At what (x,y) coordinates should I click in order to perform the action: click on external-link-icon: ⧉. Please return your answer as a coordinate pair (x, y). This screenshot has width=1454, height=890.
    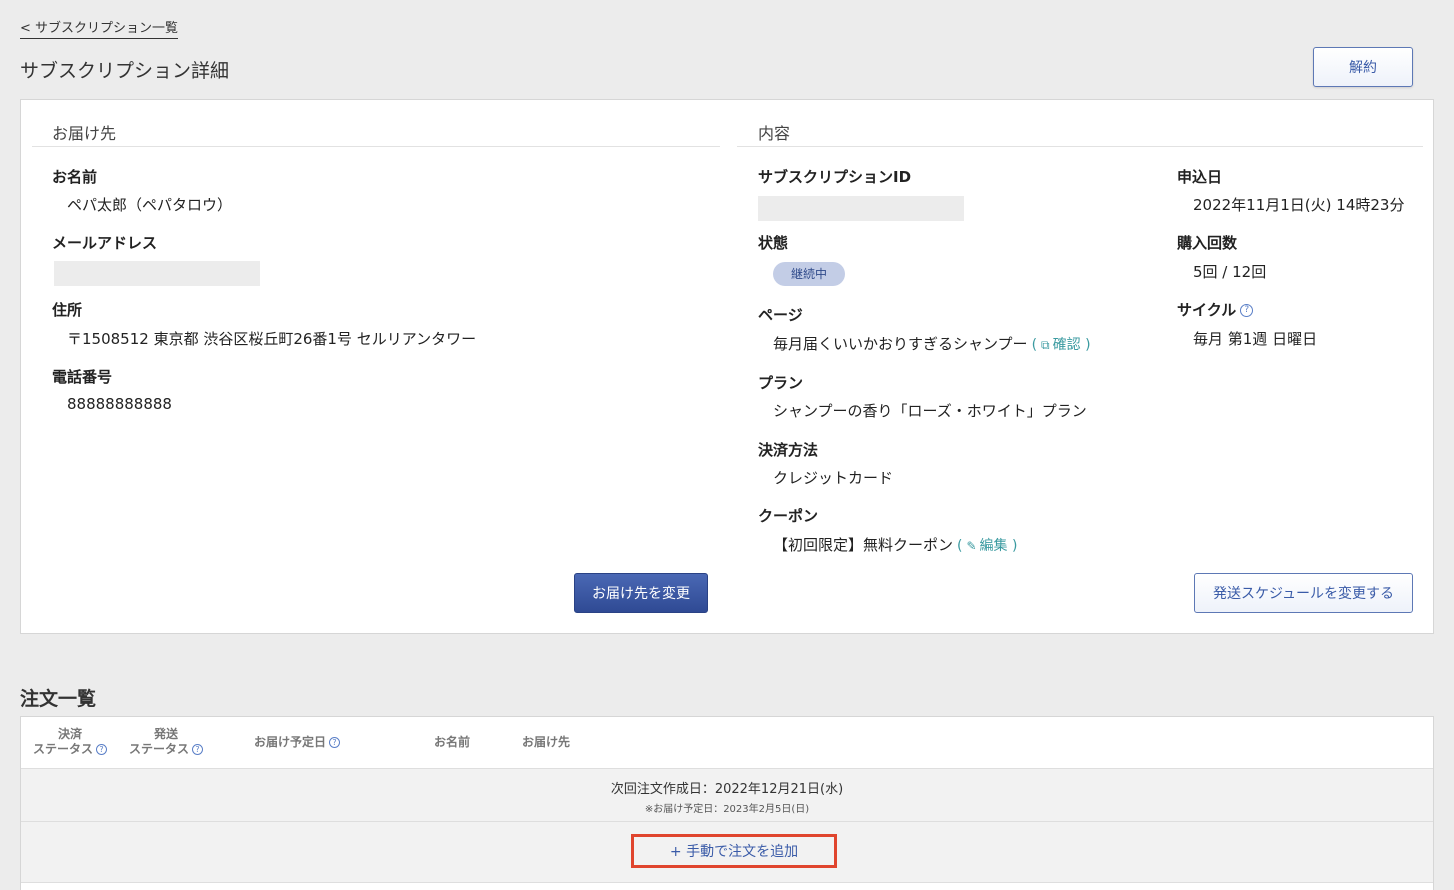
    Looking at the image, I should click on (1045, 345).